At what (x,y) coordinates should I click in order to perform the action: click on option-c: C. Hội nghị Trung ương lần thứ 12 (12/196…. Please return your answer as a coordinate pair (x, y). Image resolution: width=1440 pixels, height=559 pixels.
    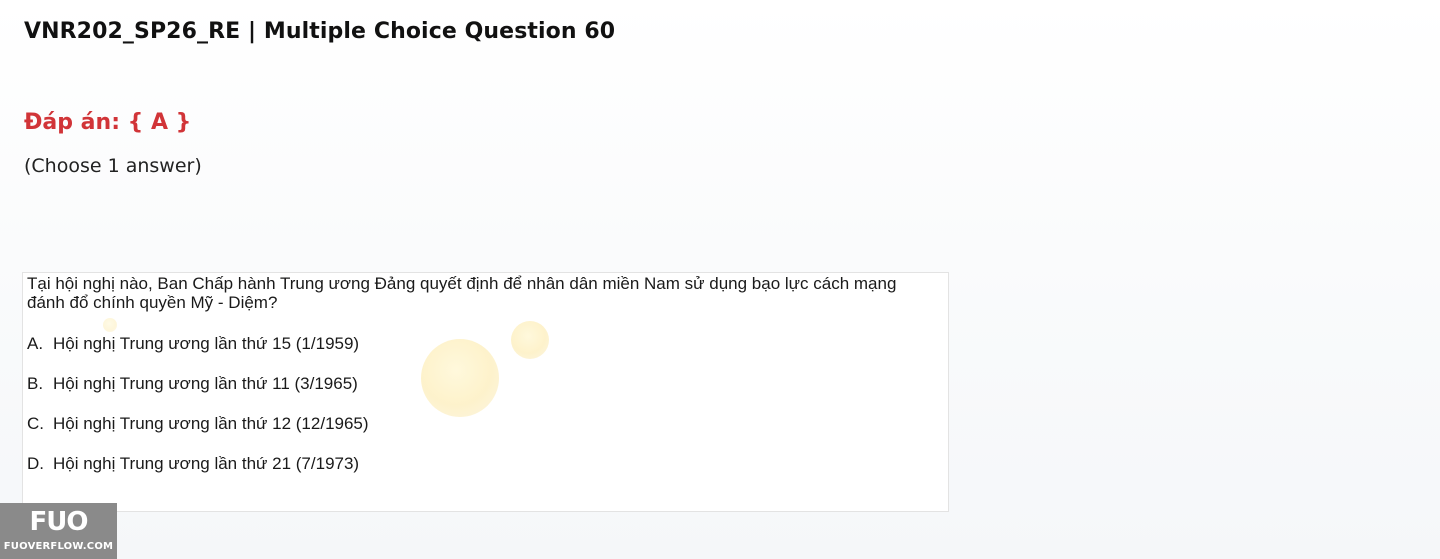
    Looking at the image, I should click on (198, 424).